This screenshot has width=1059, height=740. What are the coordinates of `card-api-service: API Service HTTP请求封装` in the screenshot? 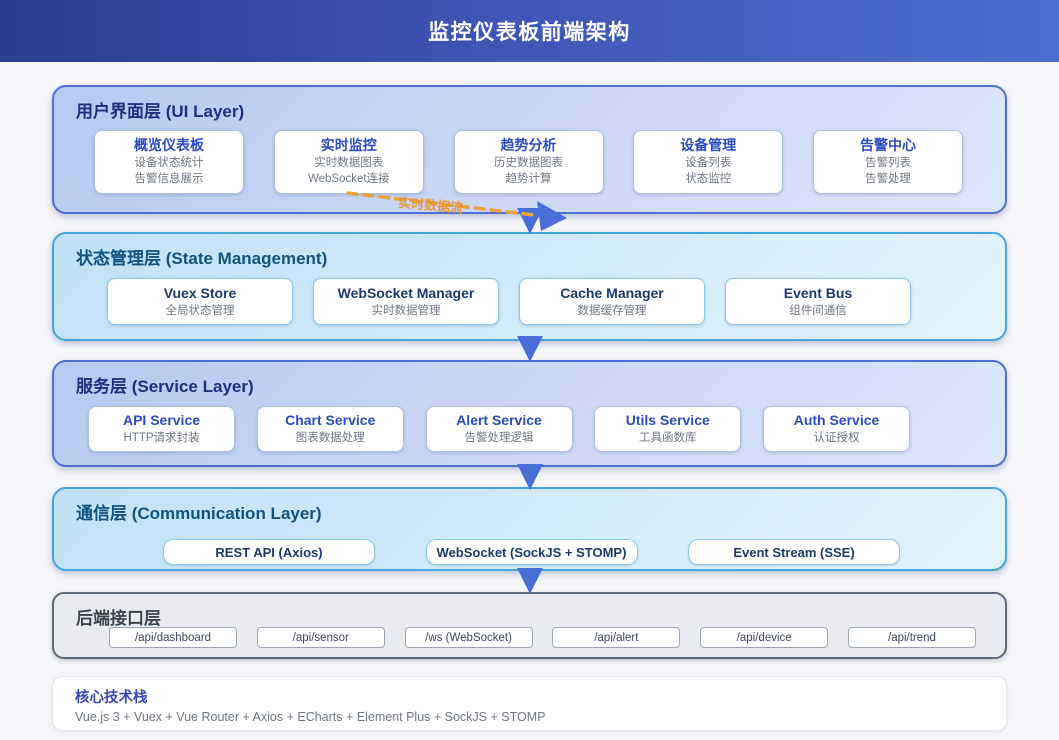 It's located at (161, 429).